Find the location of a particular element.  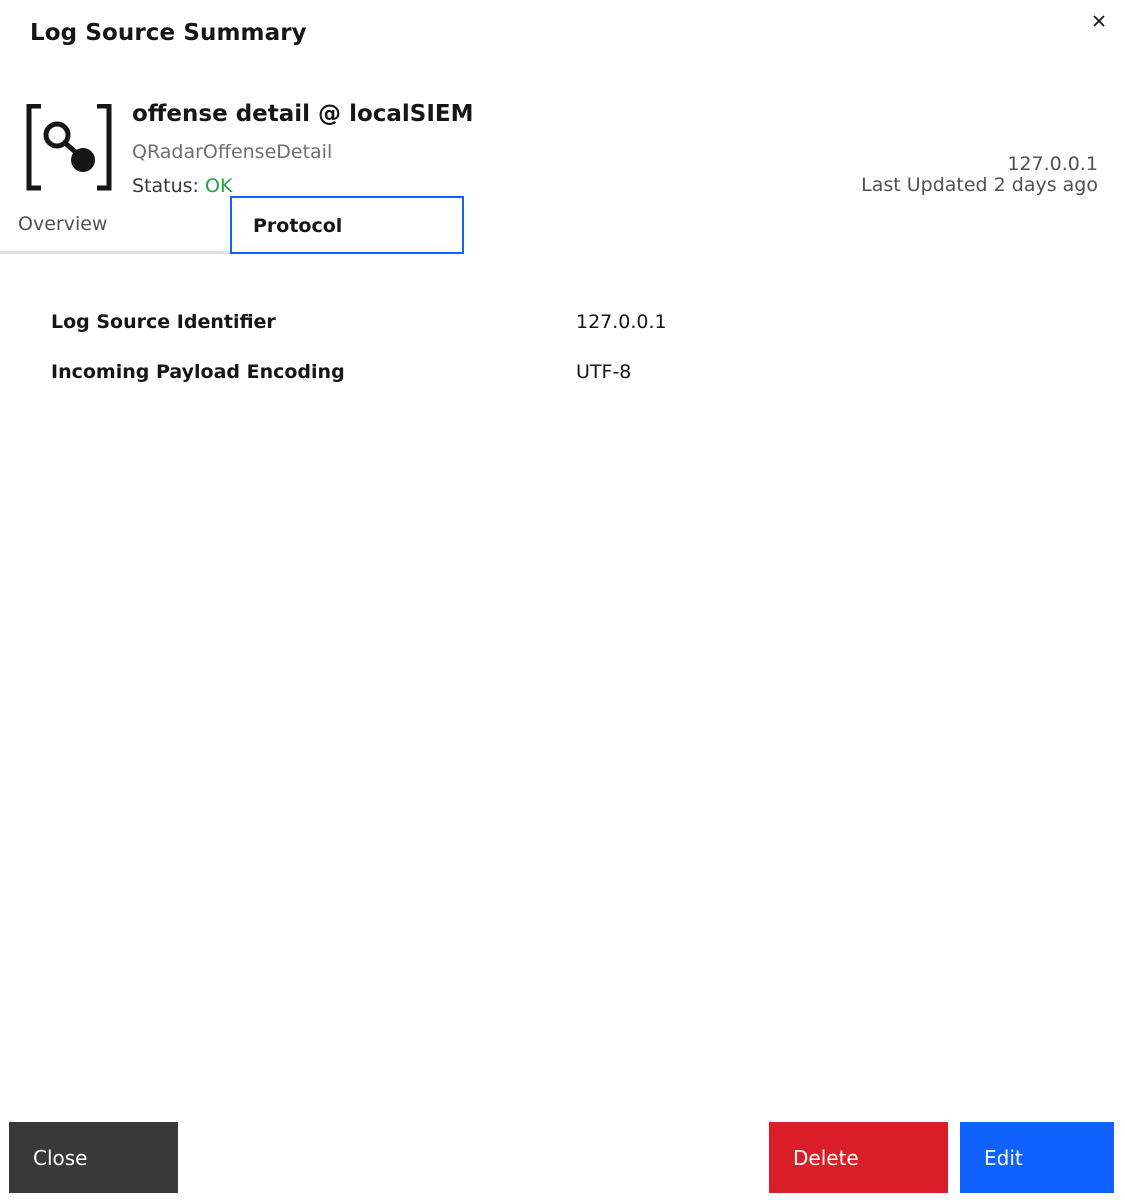

log-source-icon is located at coordinates (70, 147).